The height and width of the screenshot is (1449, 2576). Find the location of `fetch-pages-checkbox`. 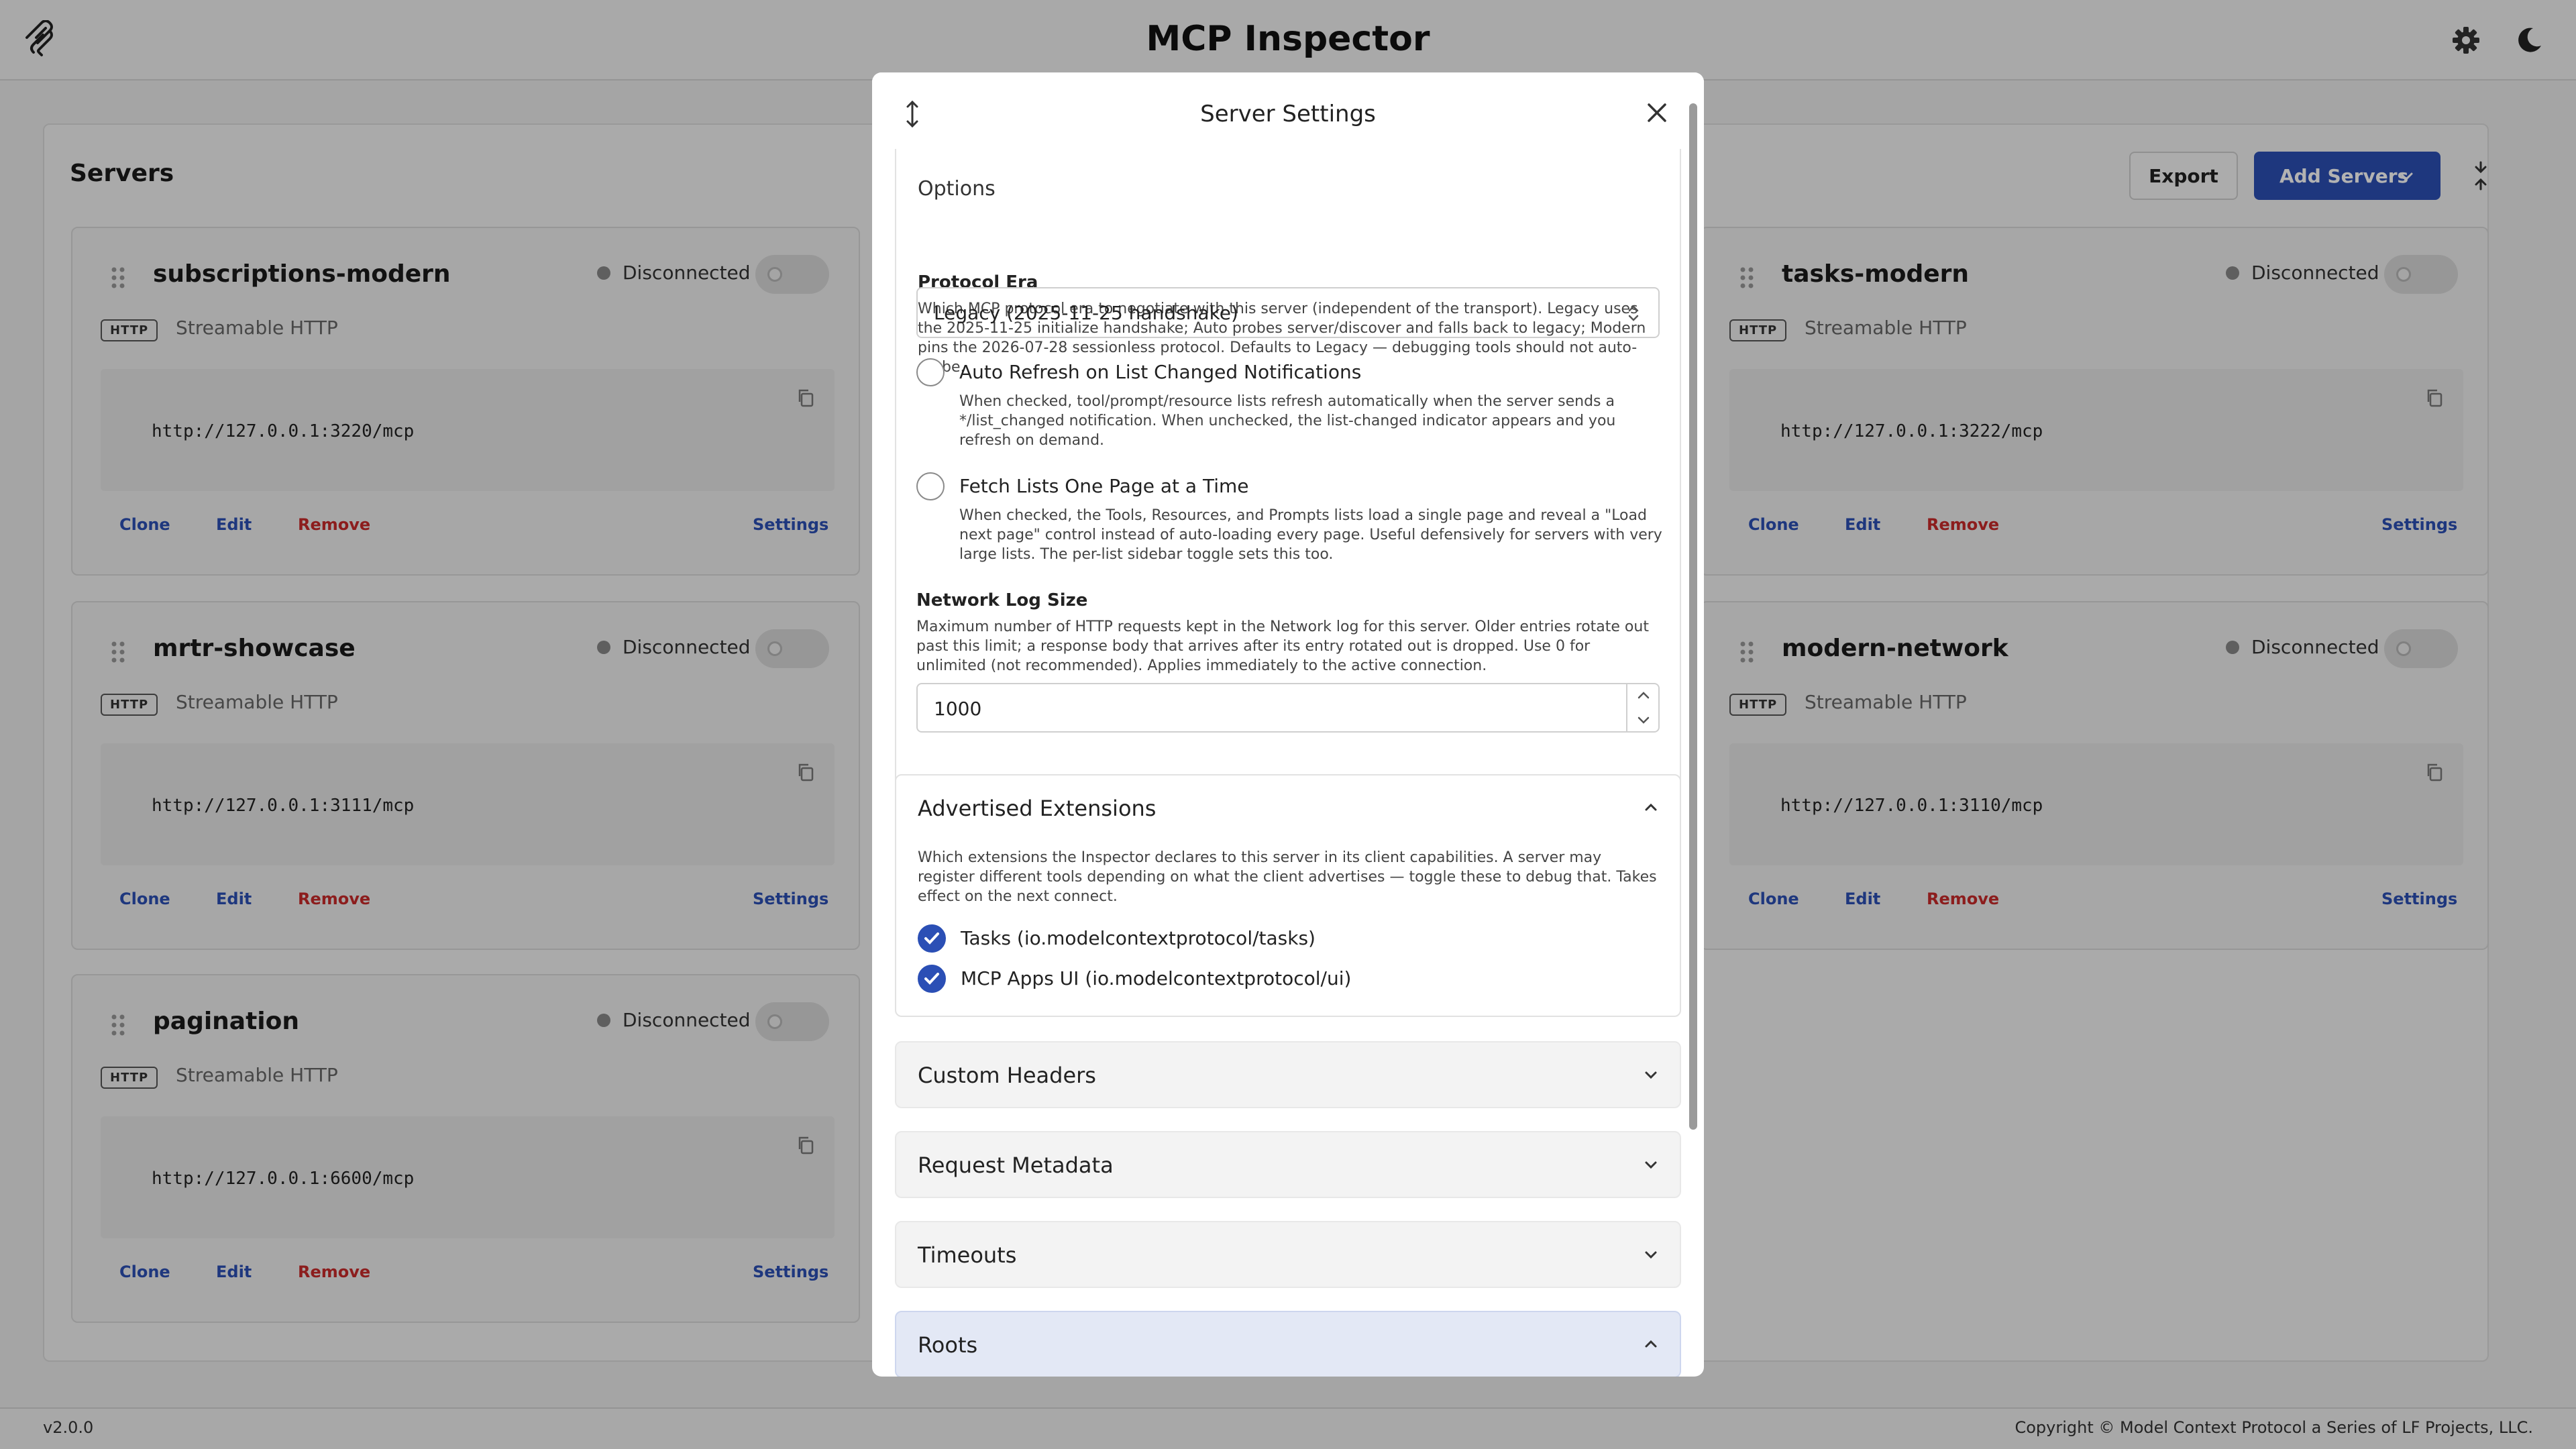

fetch-pages-checkbox is located at coordinates (930, 486).